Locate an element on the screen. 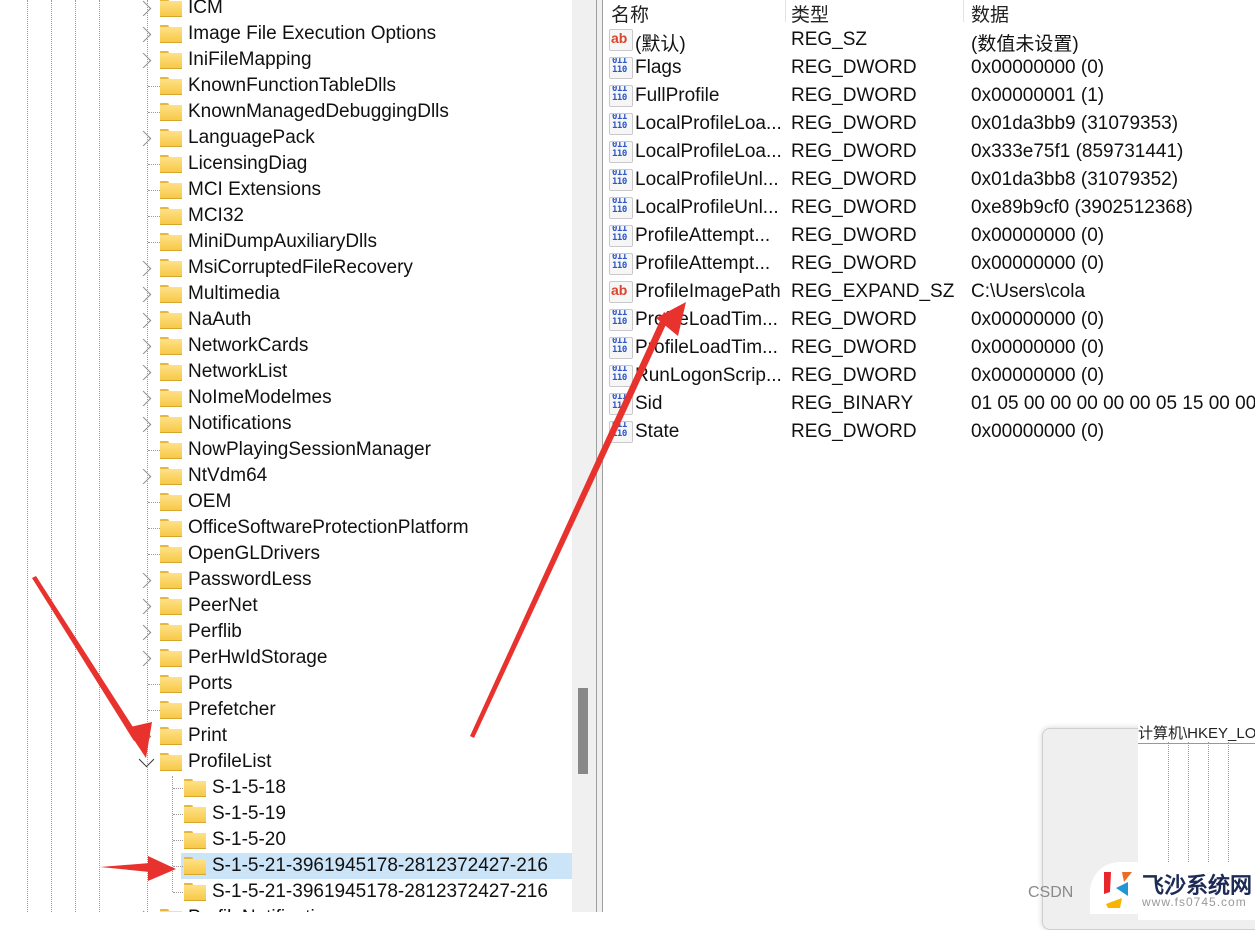  tree-item: ProfileList is located at coordinates (286, 762).